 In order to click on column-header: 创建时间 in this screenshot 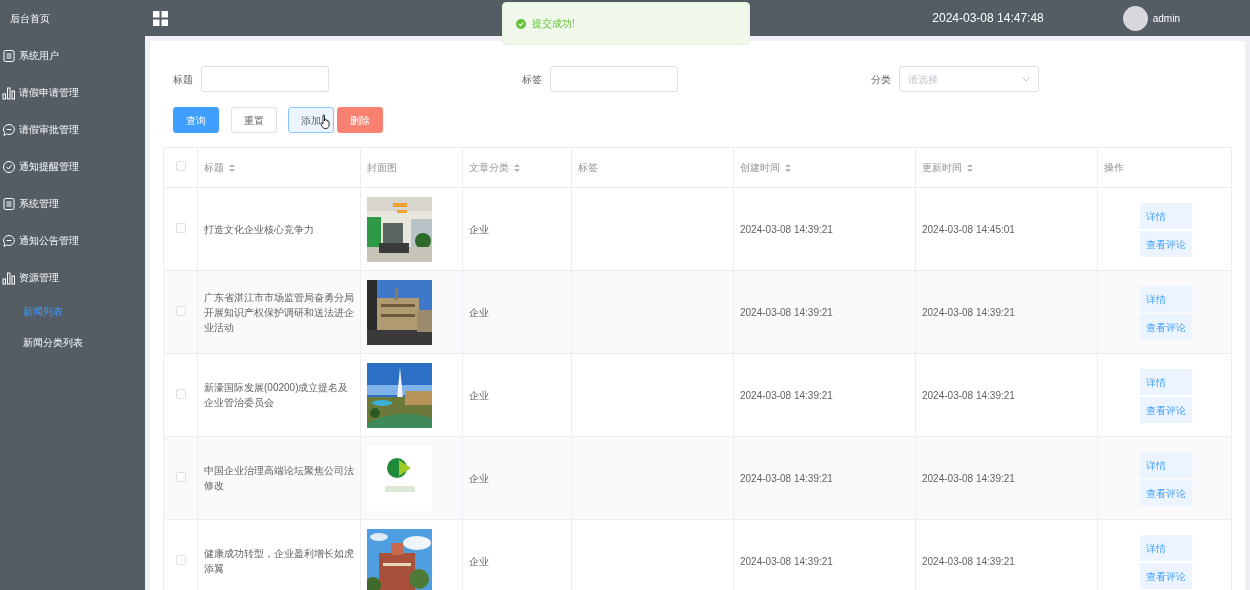, I will do `click(765, 167)`.